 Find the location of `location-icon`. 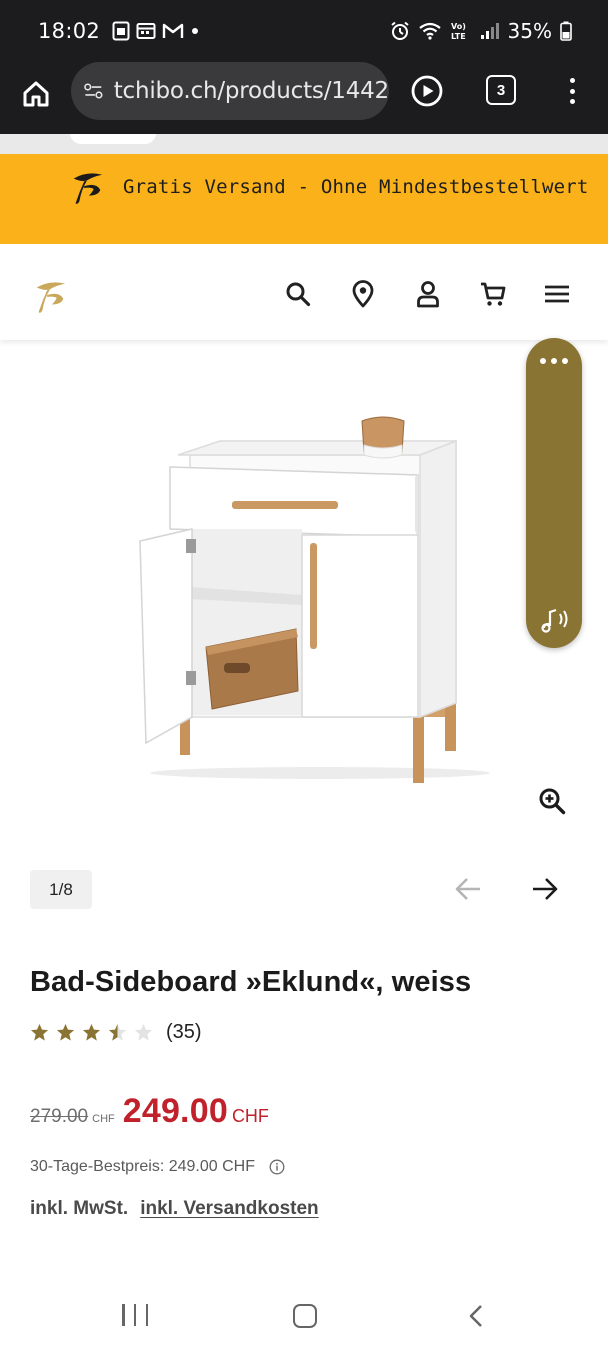

location-icon is located at coordinates (363, 294).